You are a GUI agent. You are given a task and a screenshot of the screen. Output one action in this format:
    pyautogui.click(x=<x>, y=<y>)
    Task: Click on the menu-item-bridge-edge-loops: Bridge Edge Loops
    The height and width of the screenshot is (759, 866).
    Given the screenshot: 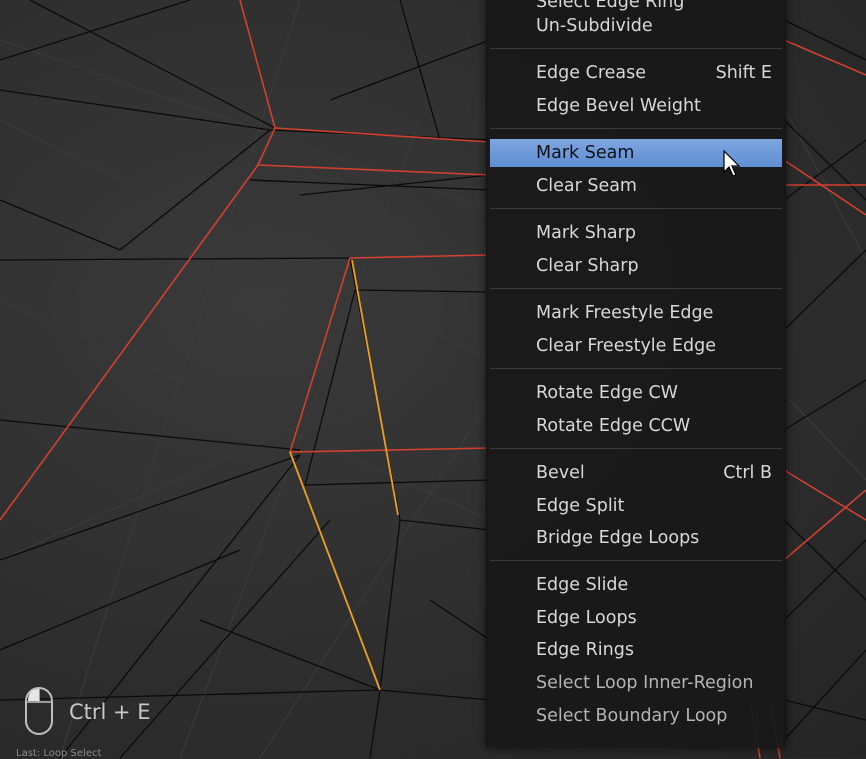 What is the action you would take?
    pyautogui.click(x=636, y=538)
    